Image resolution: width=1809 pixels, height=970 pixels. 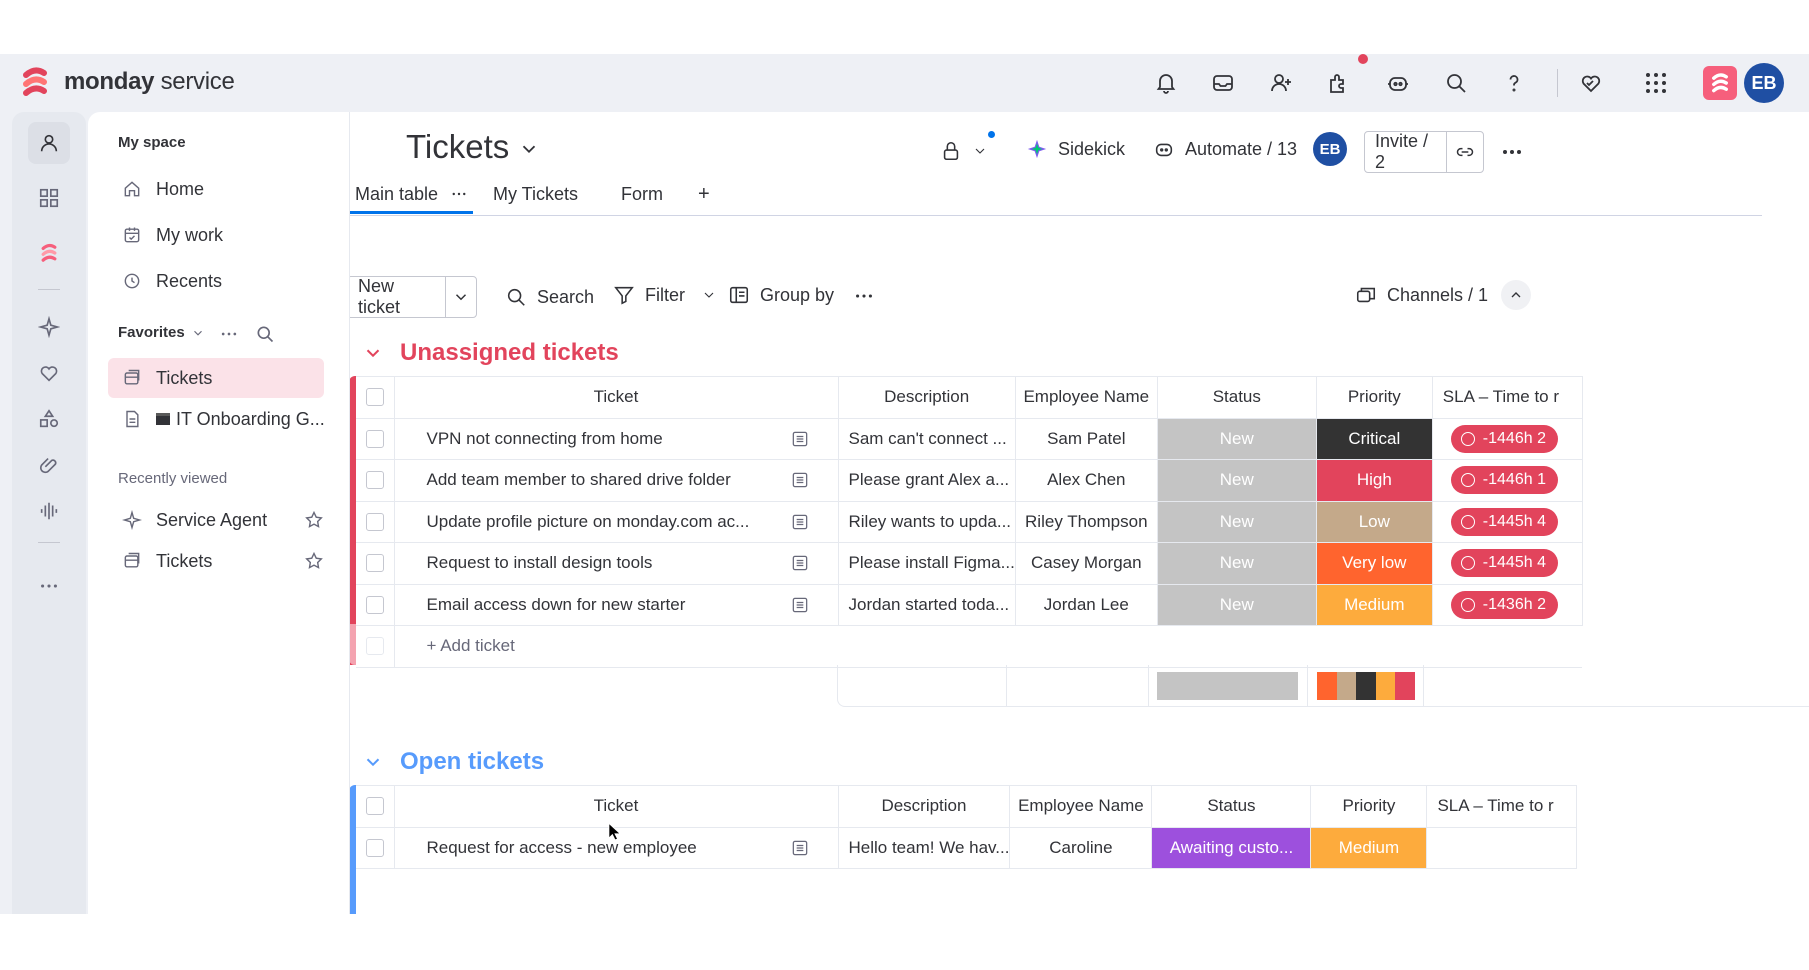 I want to click on add-view-button: +, so click(x=704, y=194).